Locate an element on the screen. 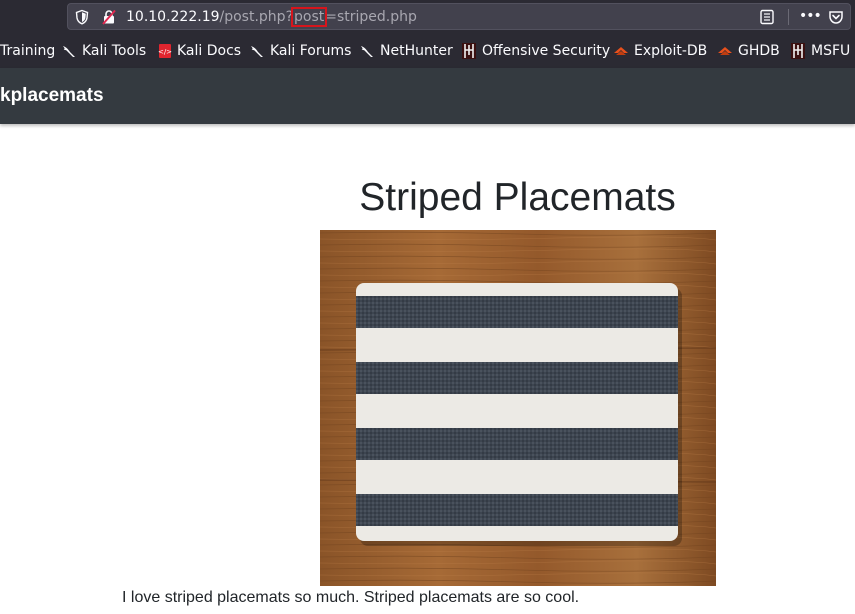 The height and width of the screenshot is (614, 855). bookmark-label: MSFU is located at coordinates (831, 51).